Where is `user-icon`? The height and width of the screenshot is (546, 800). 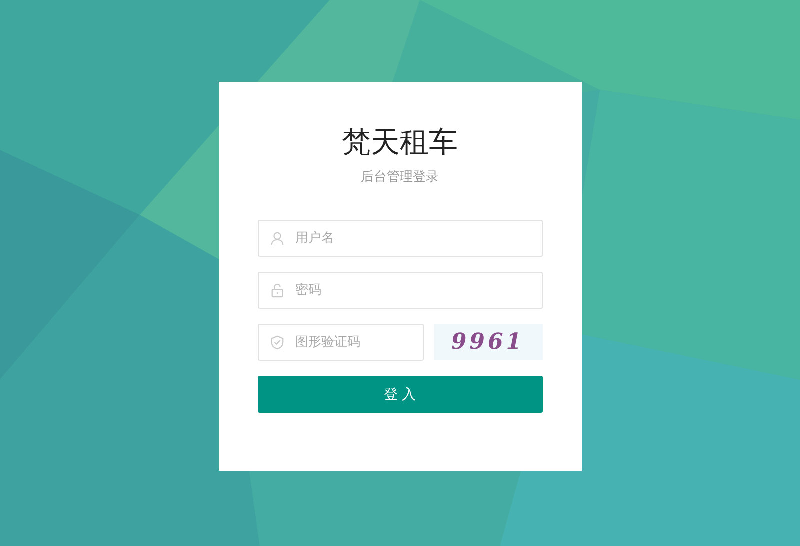
user-icon is located at coordinates (277, 238).